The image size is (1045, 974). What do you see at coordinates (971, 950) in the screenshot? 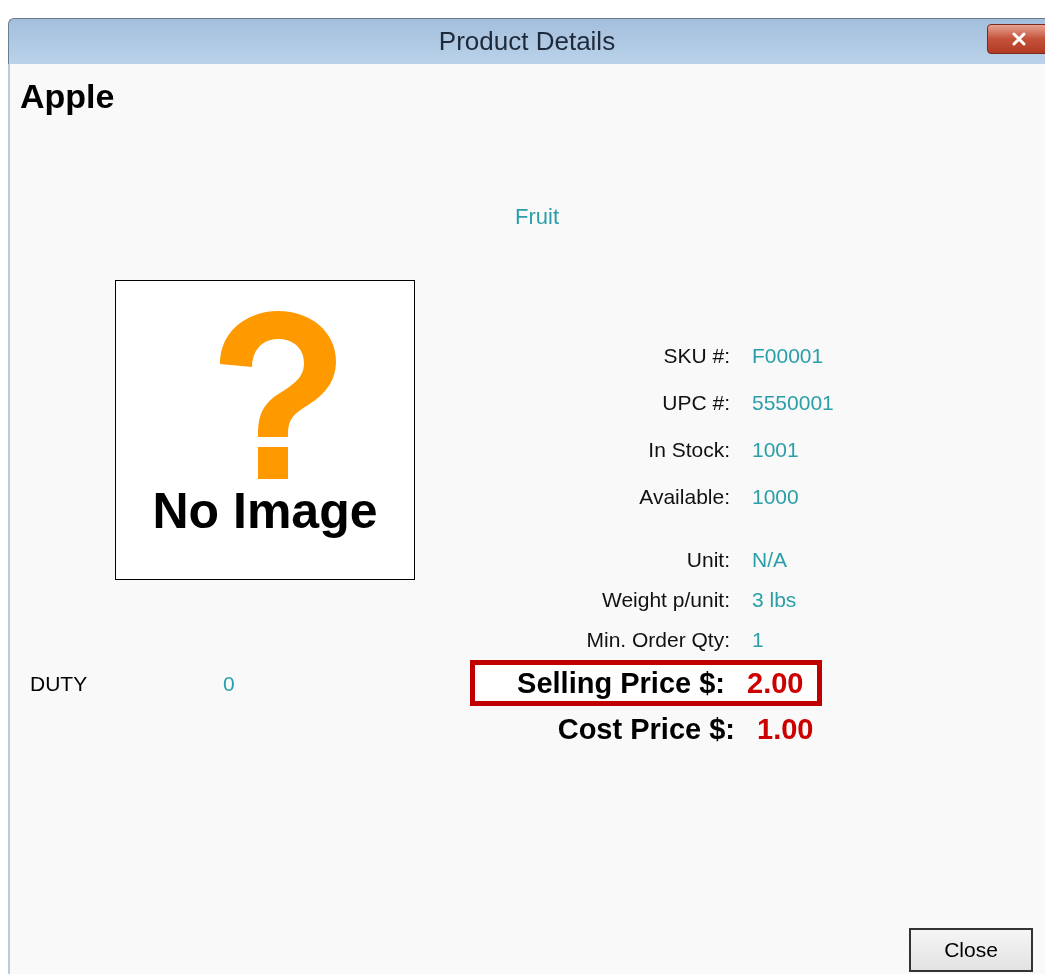
I see `close-button: Close` at bounding box center [971, 950].